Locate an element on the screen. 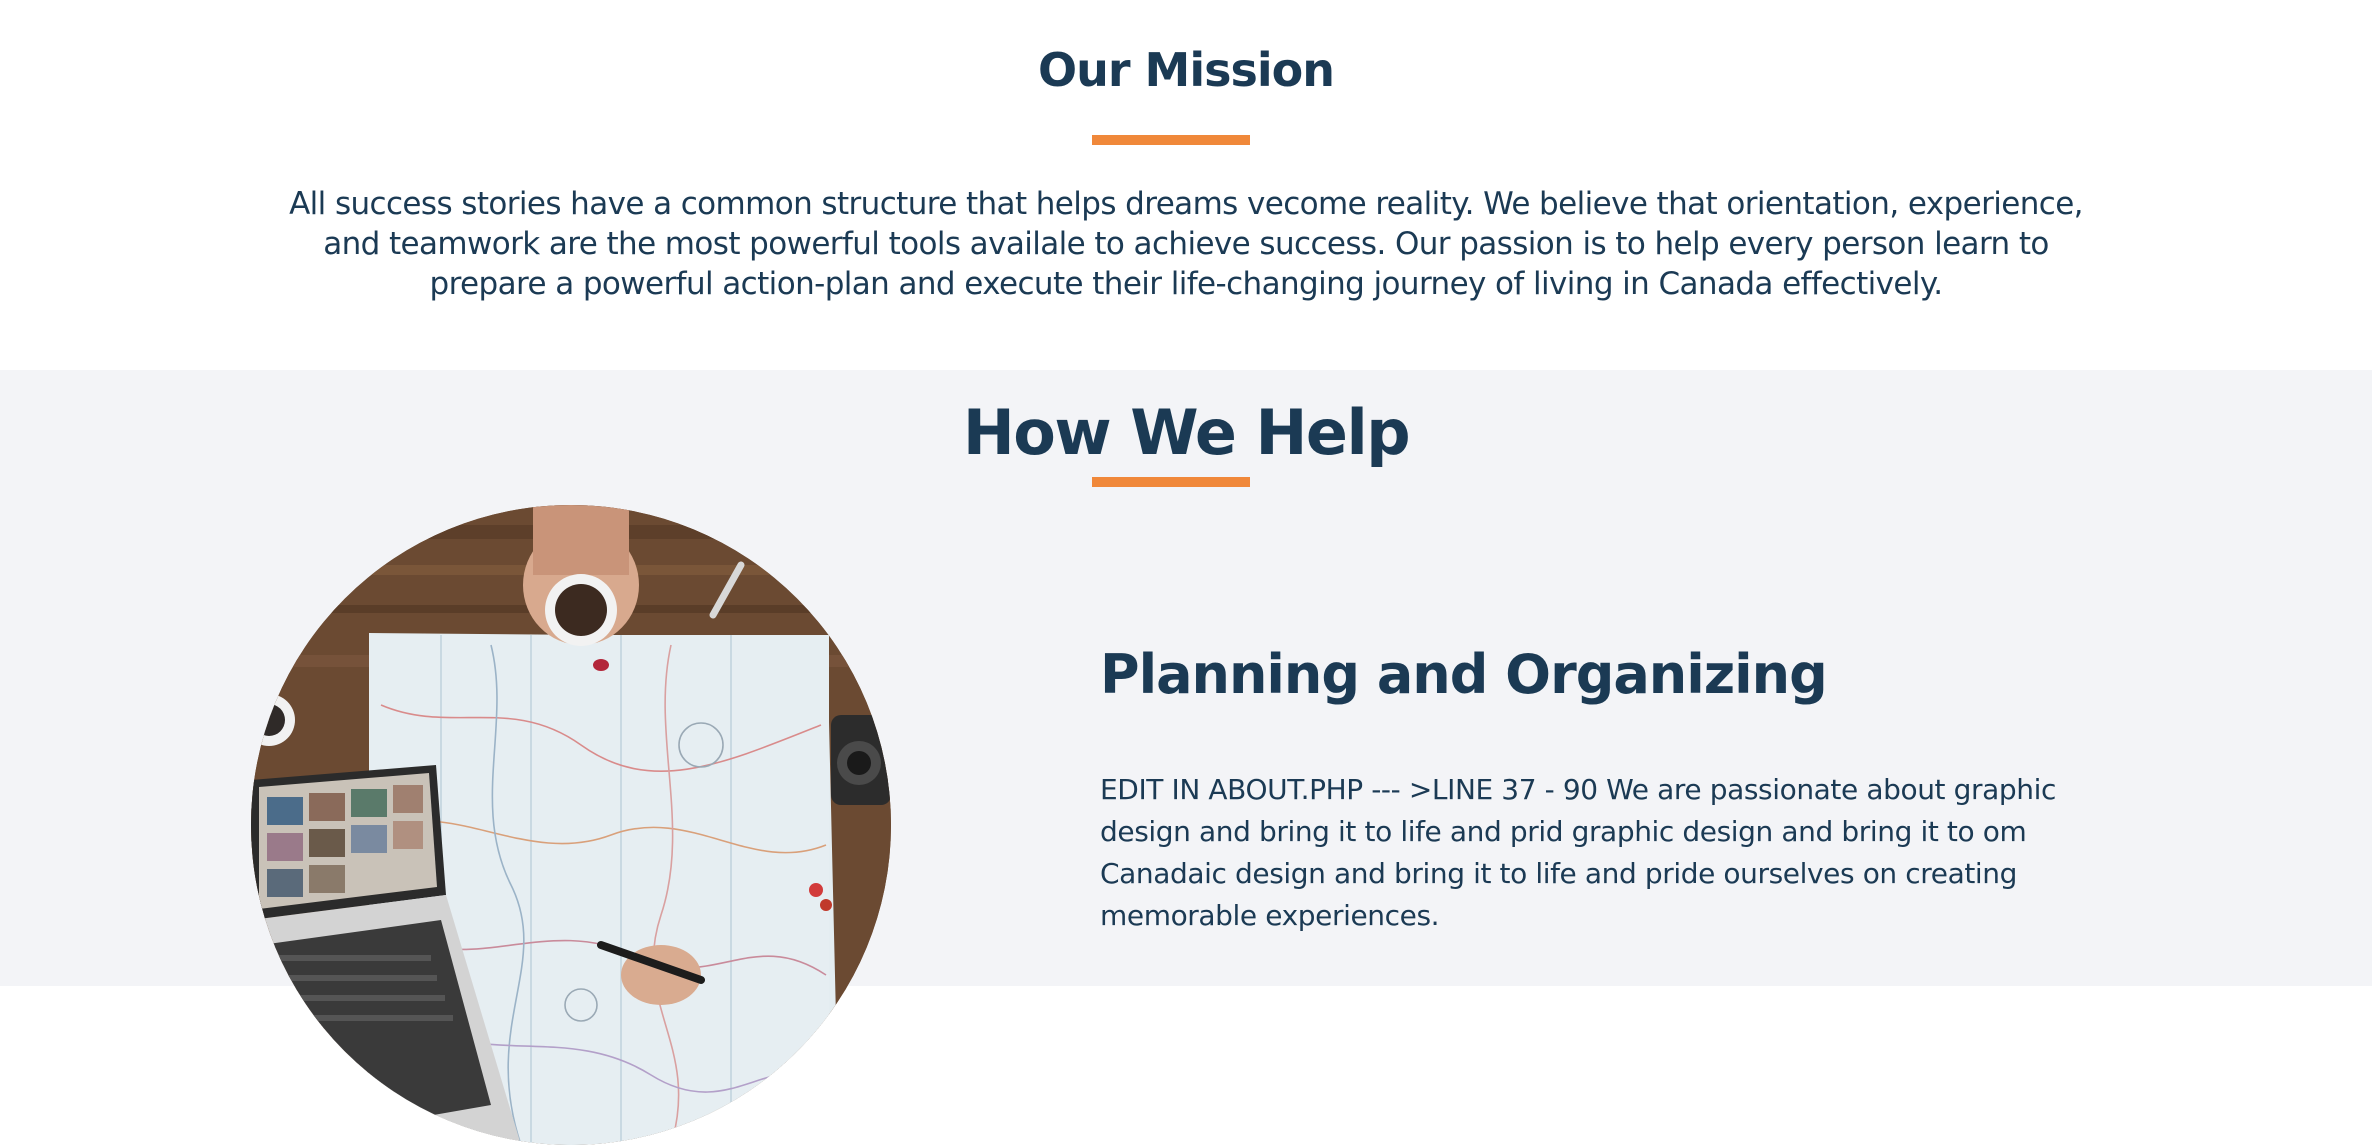 The height and width of the screenshot is (1145, 2372). mission-title: Our Mission is located at coordinates (1186, 70).